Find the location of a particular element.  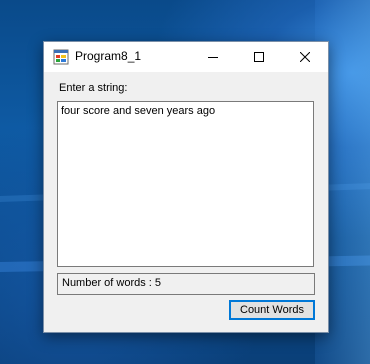

windows-forms-app-icon is located at coordinates (61, 57).